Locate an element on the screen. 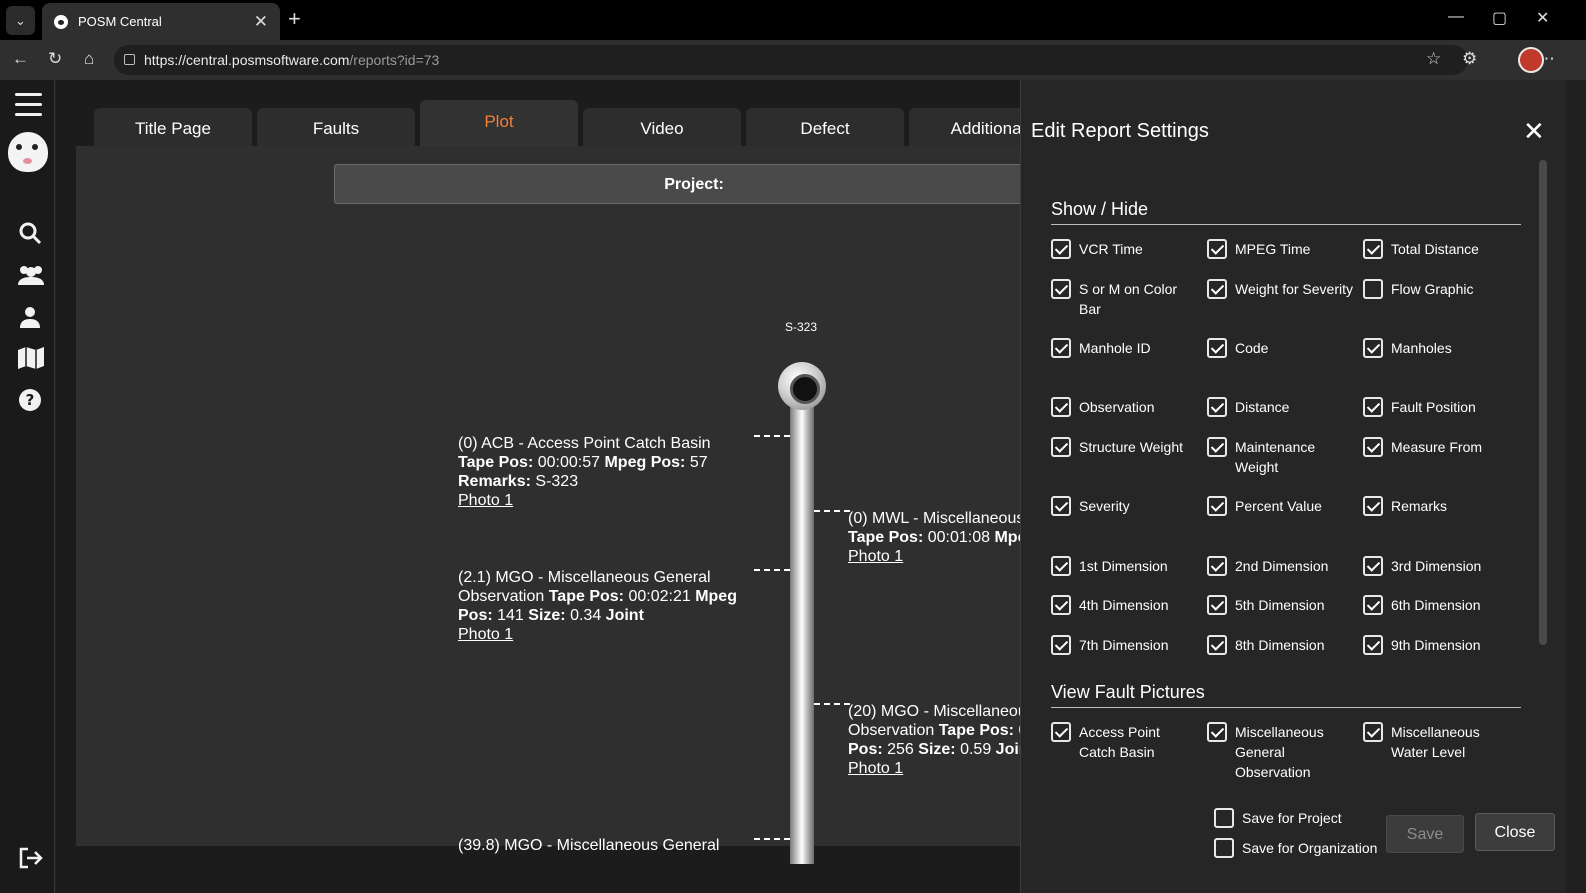  tab-additional: Additional is located at coordinates (965, 128).